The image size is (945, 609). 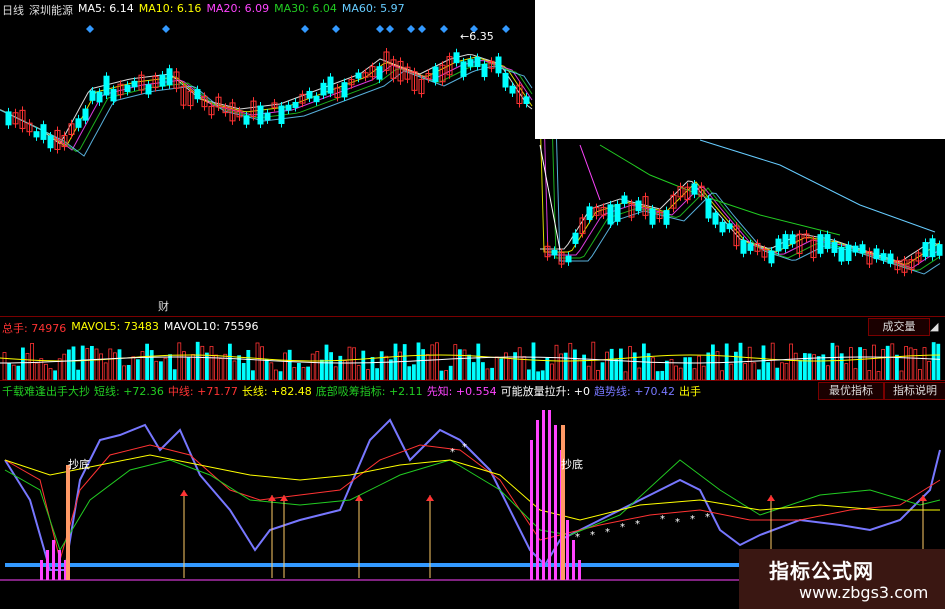 What do you see at coordinates (96, 326) in the screenshot?
I see `mavol5-label: MAVOL5:` at bounding box center [96, 326].